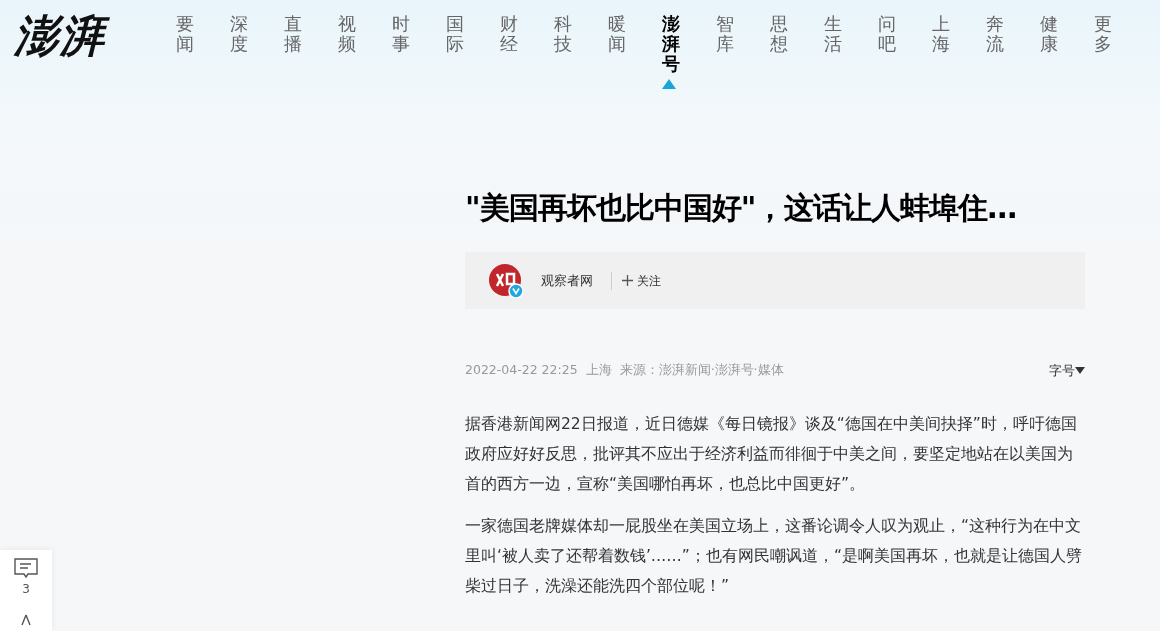 Image resolution: width=1160 pixels, height=631 pixels. What do you see at coordinates (598, 370) in the screenshot?
I see `location-text: 上海` at bounding box center [598, 370].